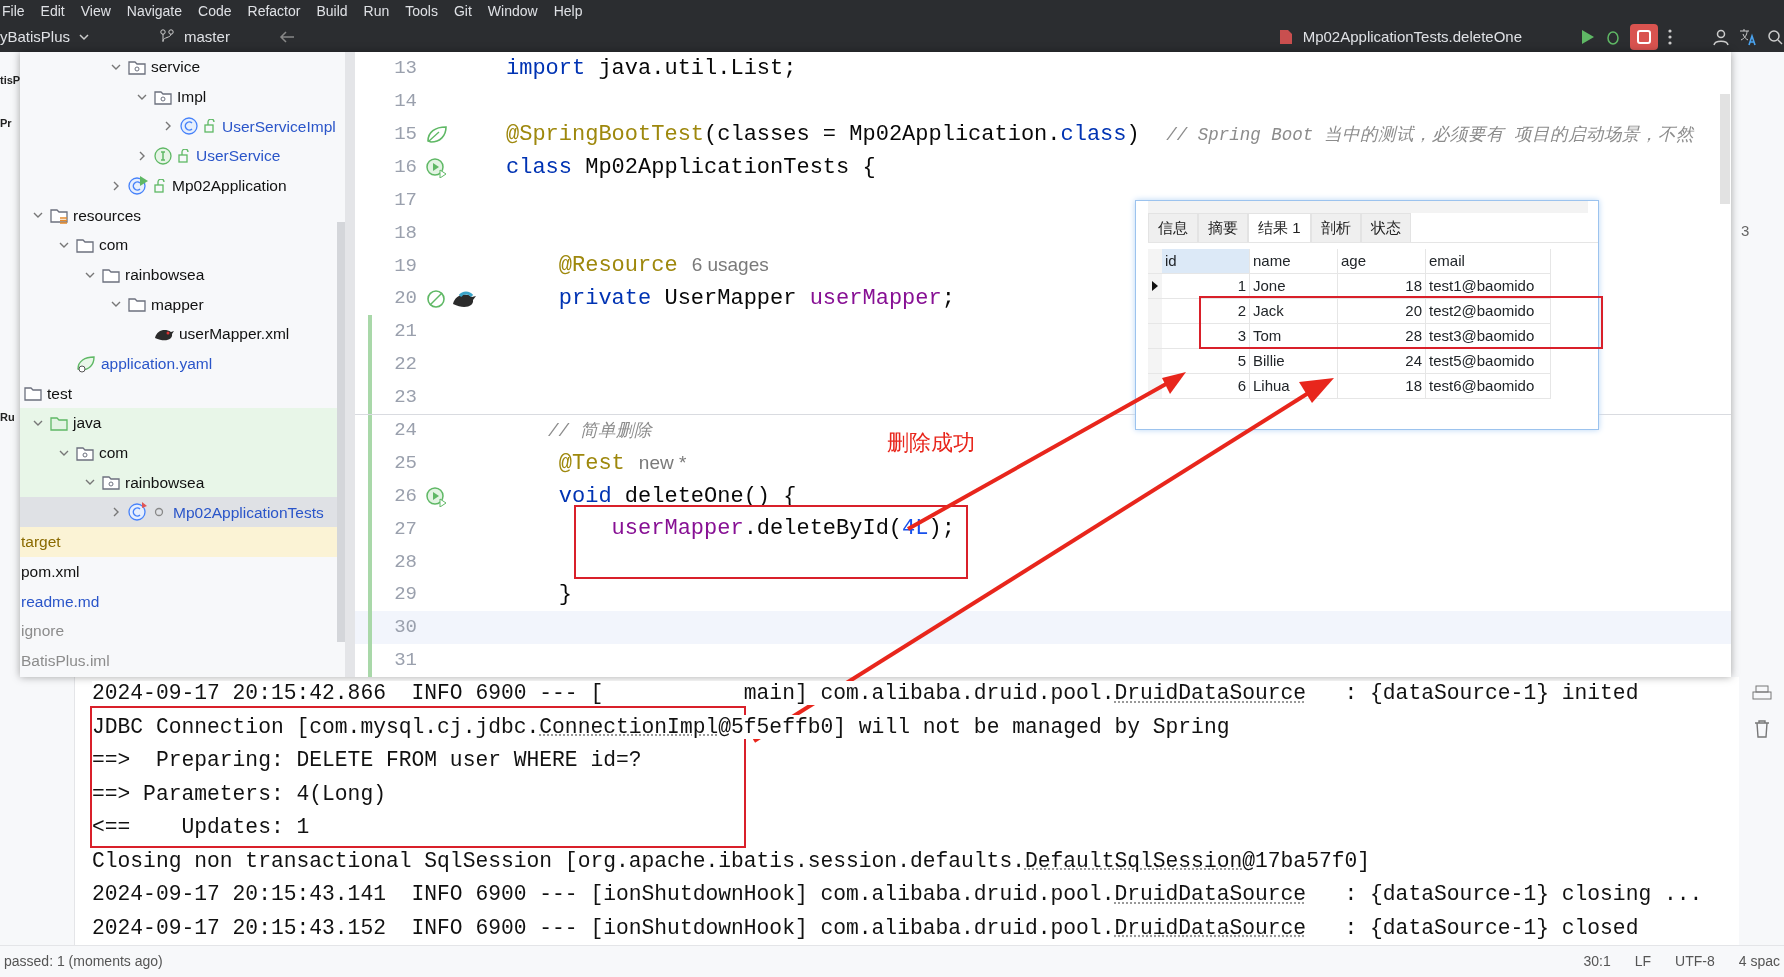  What do you see at coordinates (376, 11) in the screenshot?
I see `menu-item: Run` at bounding box center [376, 11].